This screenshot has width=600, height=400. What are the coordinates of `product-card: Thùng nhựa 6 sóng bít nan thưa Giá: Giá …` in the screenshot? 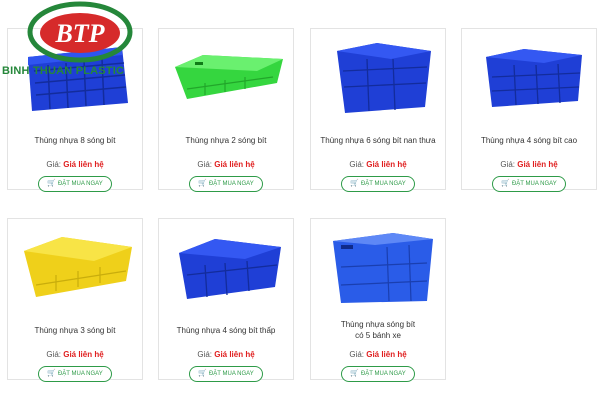 It's located at (378, 110).